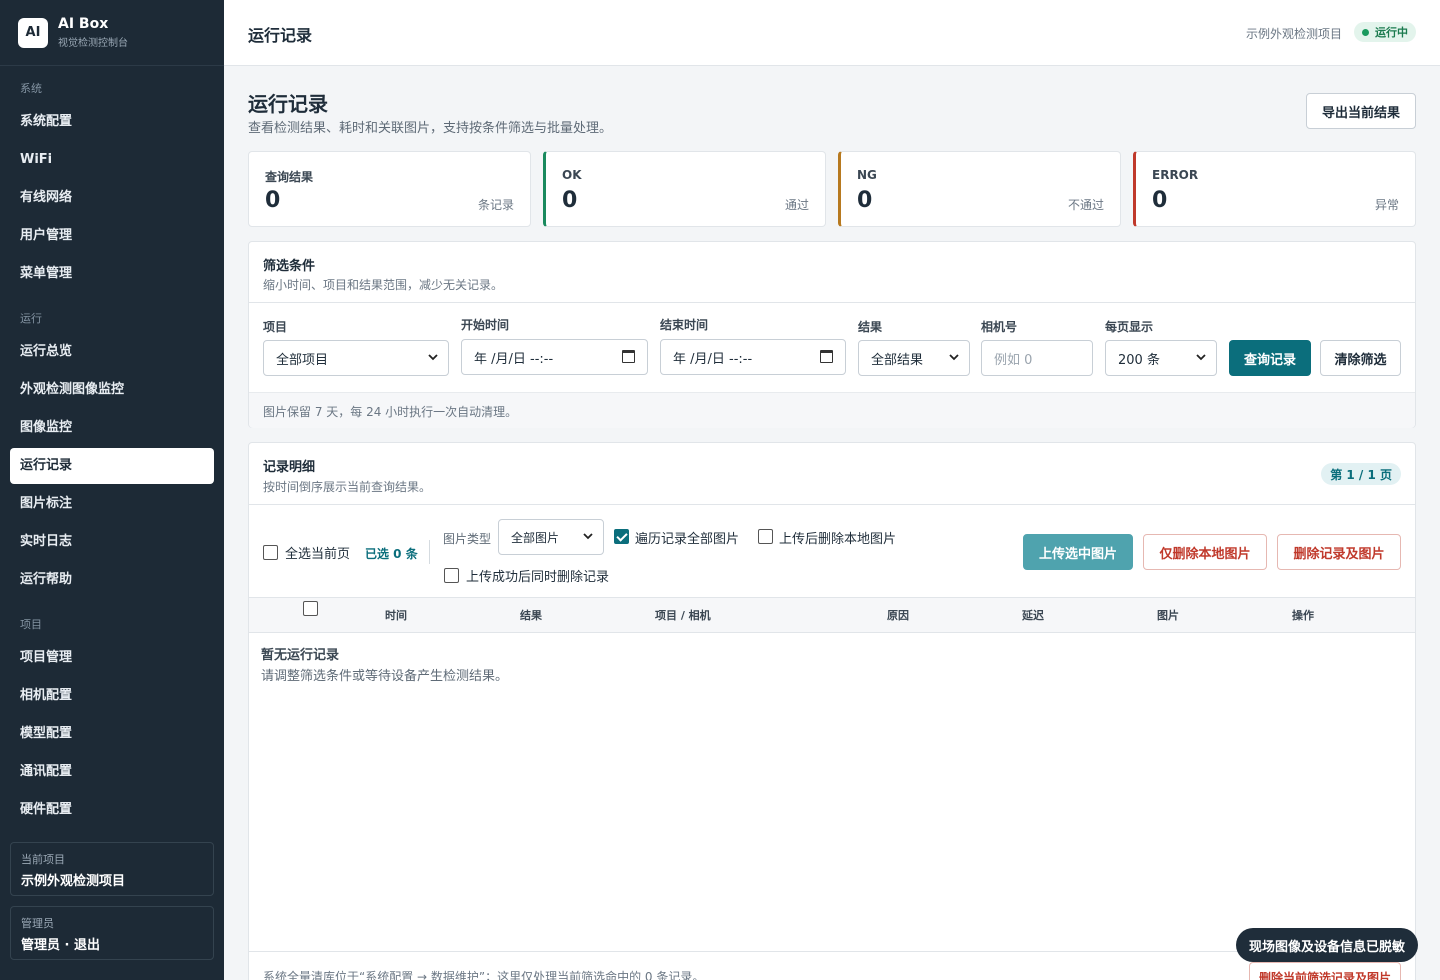 The height and width of the screenshot is (980, 1440). Describe the element at coordinates (112, 236) in the screenshot. I see `sidebar-item-user-management: 用户管理` at that location.